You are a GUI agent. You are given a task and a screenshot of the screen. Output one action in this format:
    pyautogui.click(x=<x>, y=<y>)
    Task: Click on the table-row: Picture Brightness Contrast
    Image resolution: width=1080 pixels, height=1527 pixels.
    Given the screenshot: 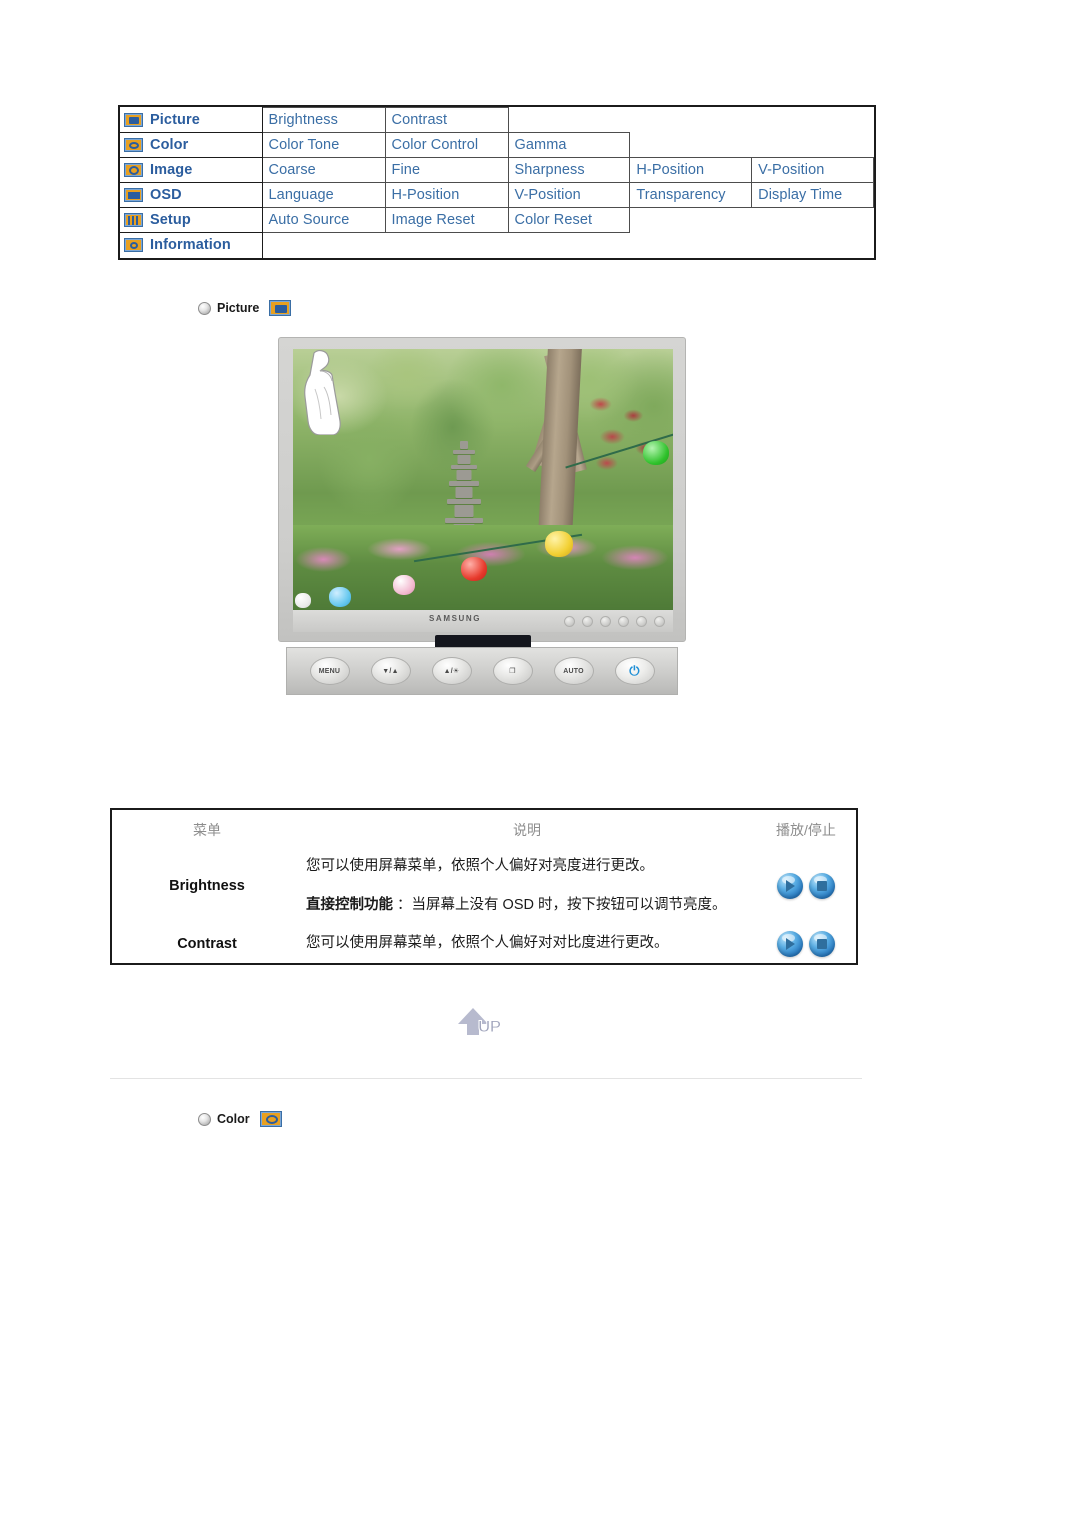 What is the action you would take?
    pyautogui.click(x=497, y=120)
    